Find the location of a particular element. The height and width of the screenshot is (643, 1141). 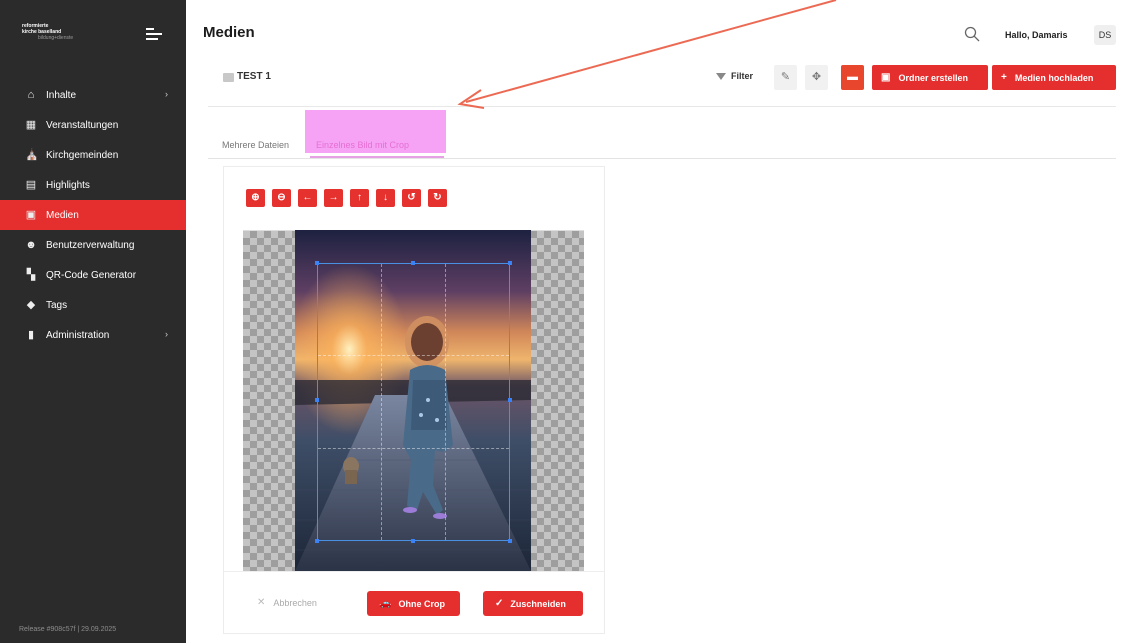

filter-button: Filter is located at coordinates (734, 76).